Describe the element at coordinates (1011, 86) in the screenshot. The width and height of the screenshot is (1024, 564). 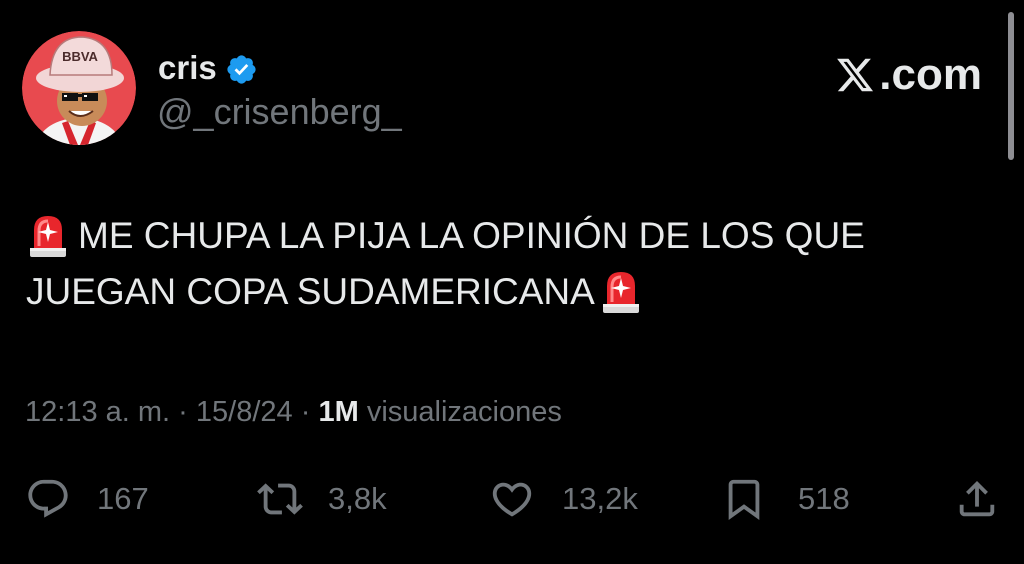
I see `scrollbar` at that location.